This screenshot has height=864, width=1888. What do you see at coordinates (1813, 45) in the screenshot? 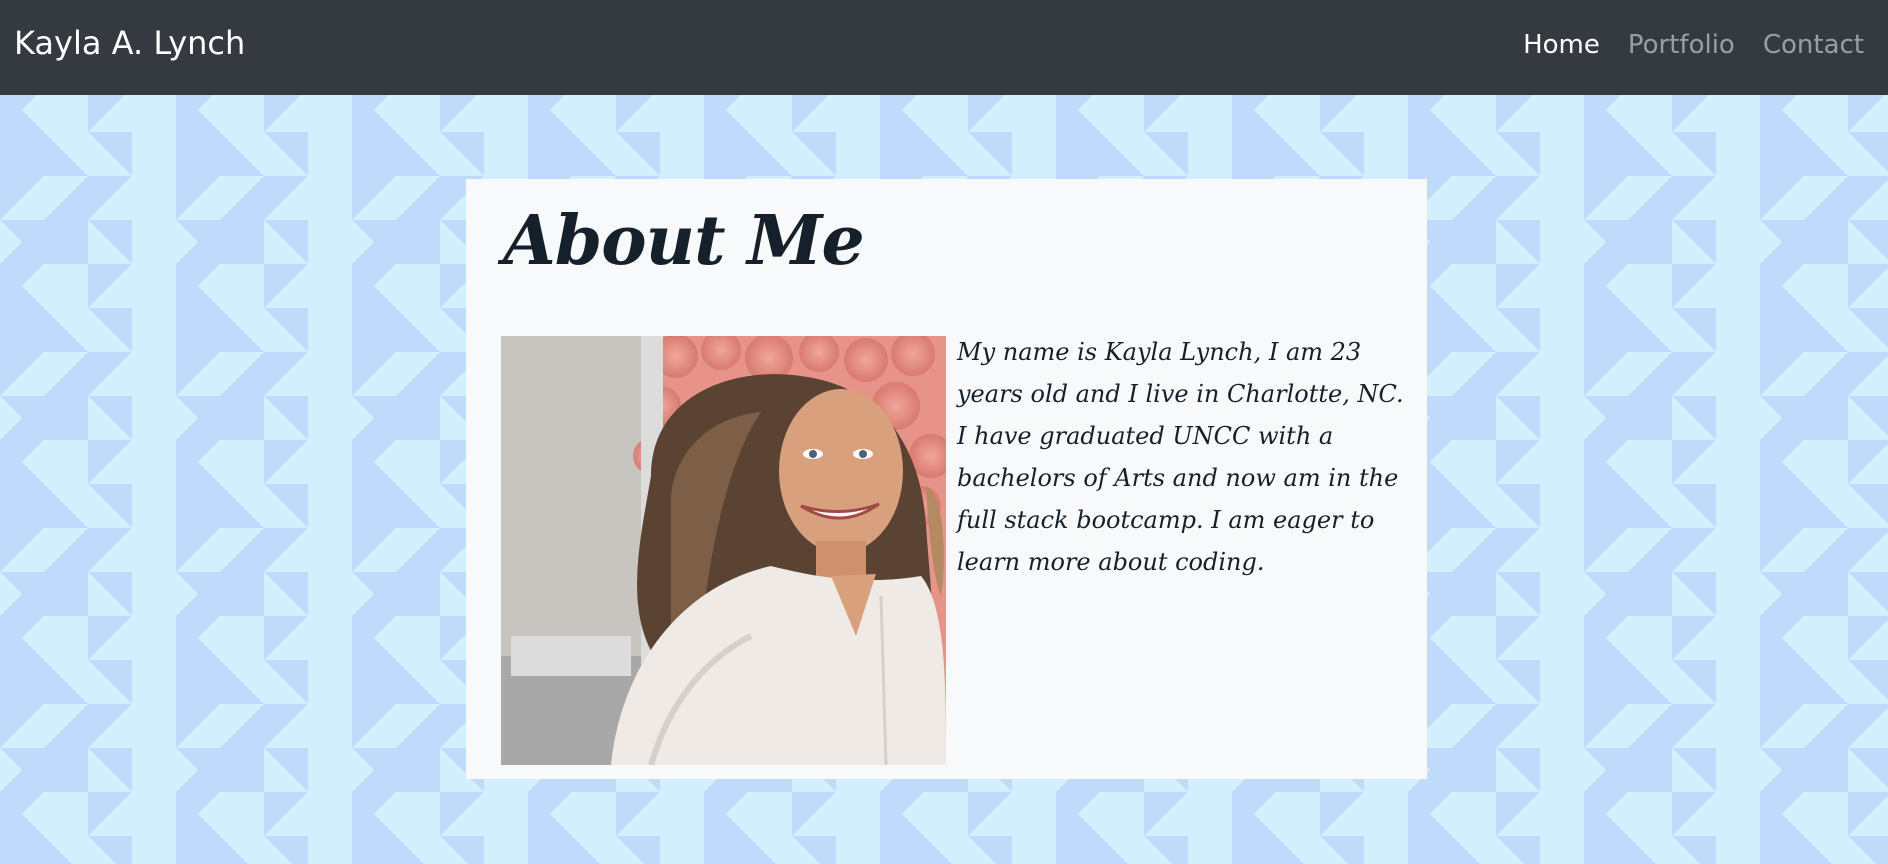
I see `nav-contact-link: Contact` at bounding box center [1813, 45].